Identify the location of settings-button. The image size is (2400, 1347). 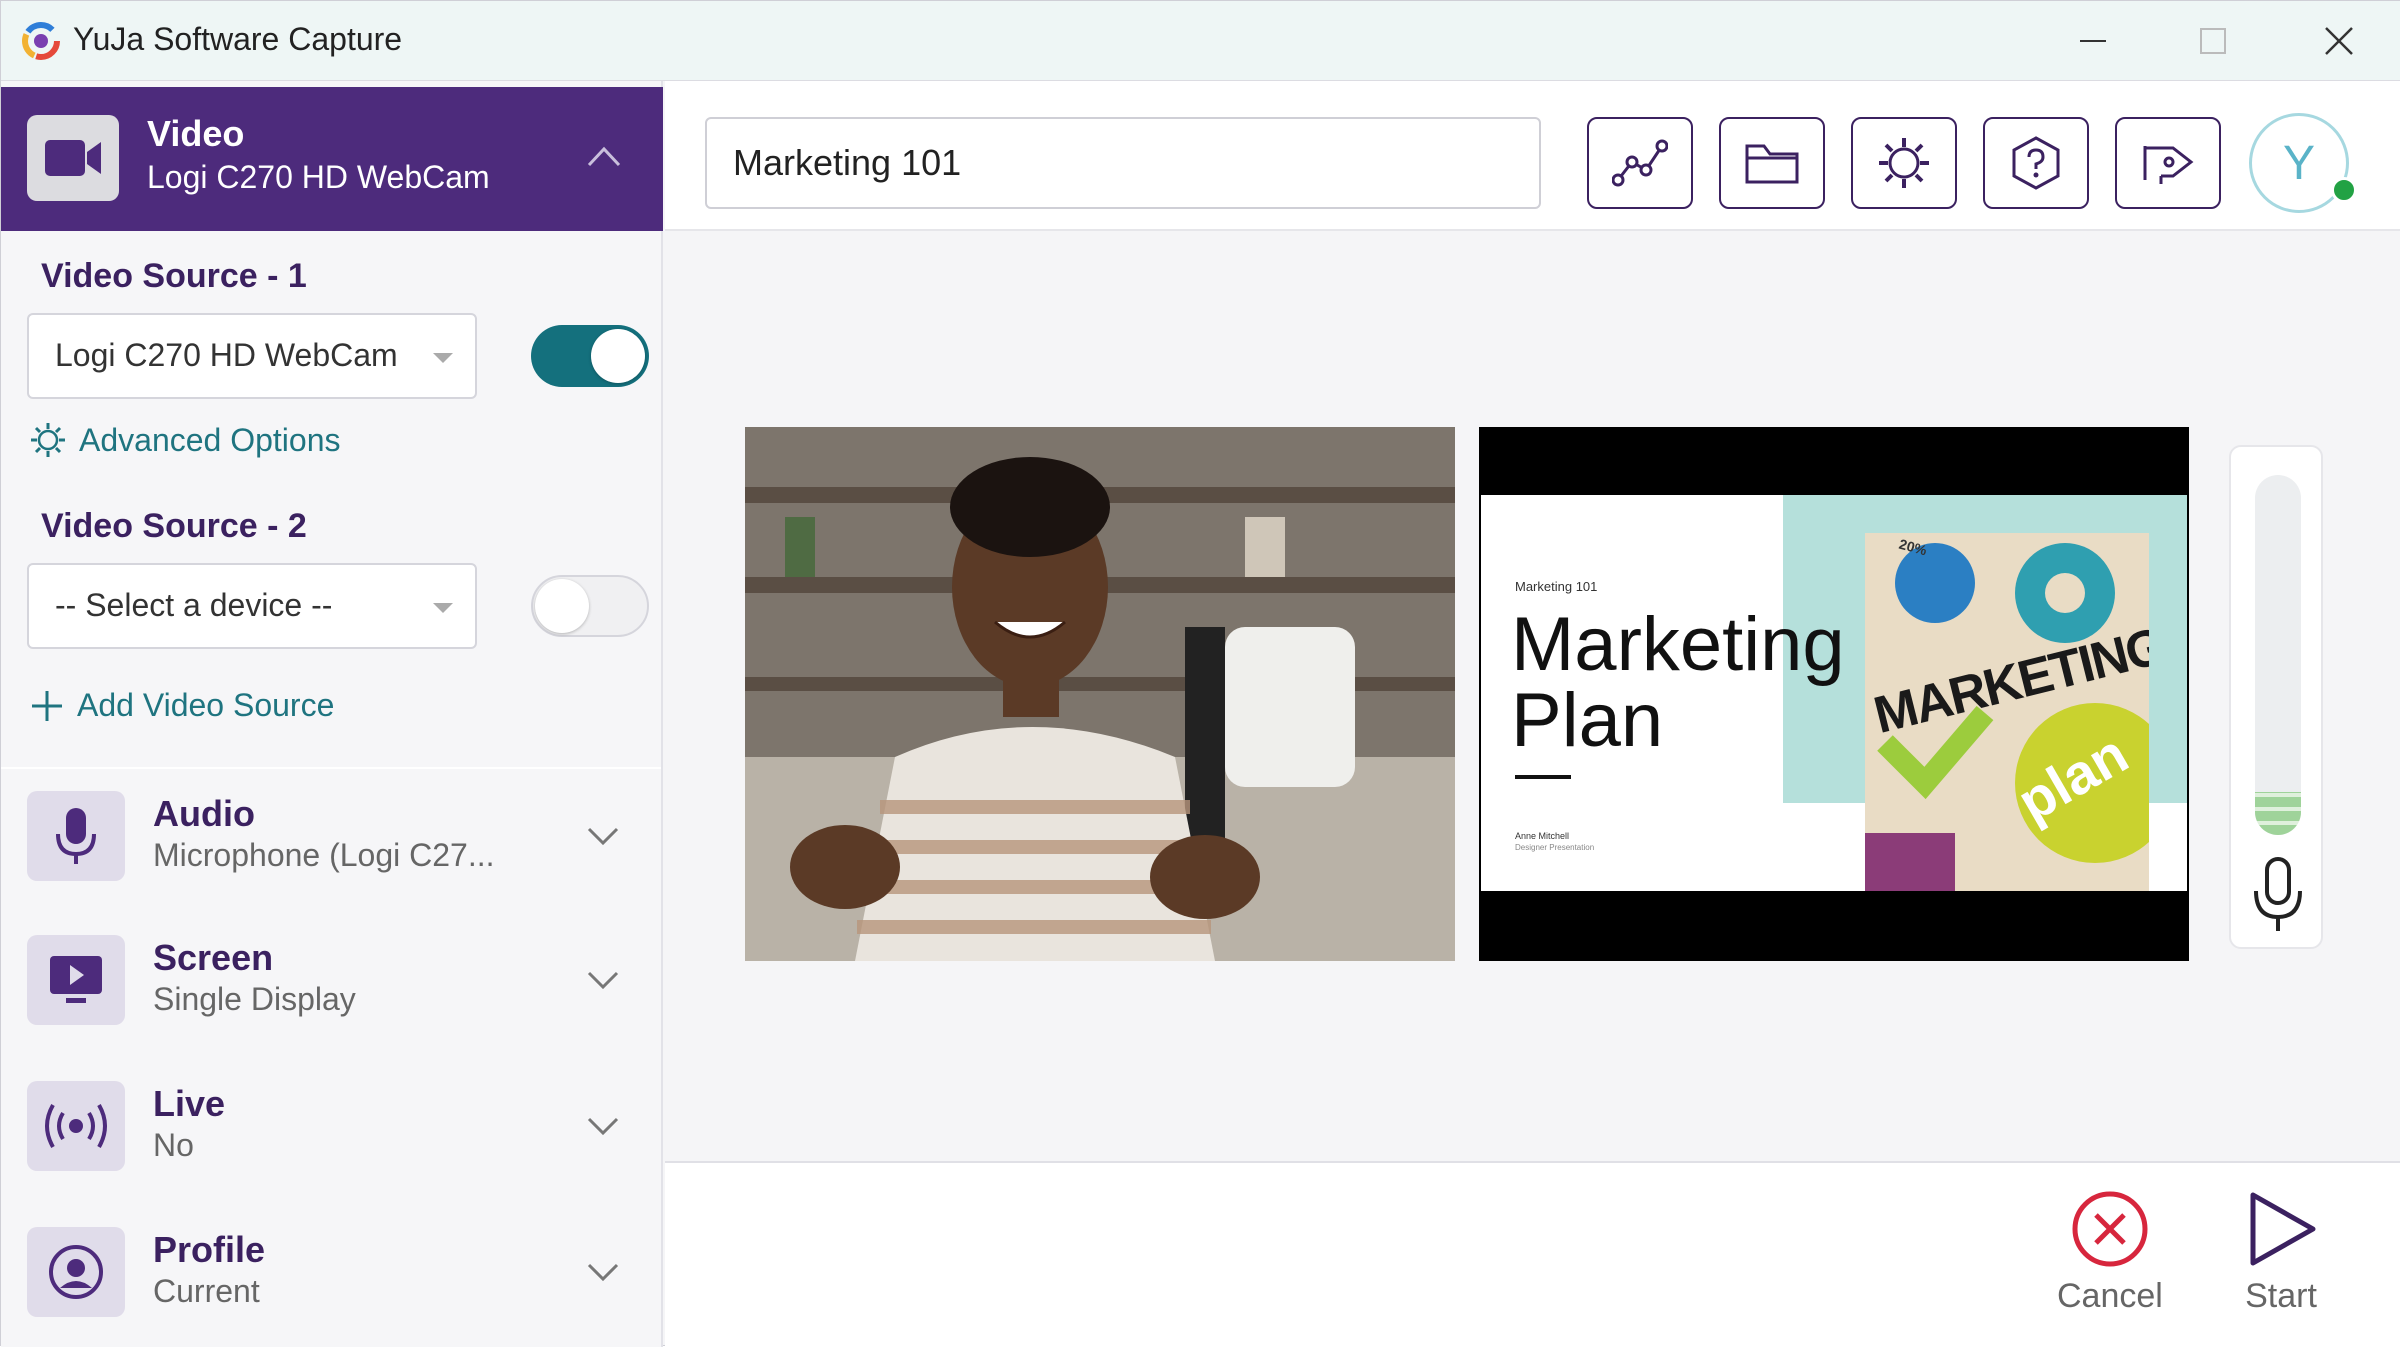
(1904, 163).